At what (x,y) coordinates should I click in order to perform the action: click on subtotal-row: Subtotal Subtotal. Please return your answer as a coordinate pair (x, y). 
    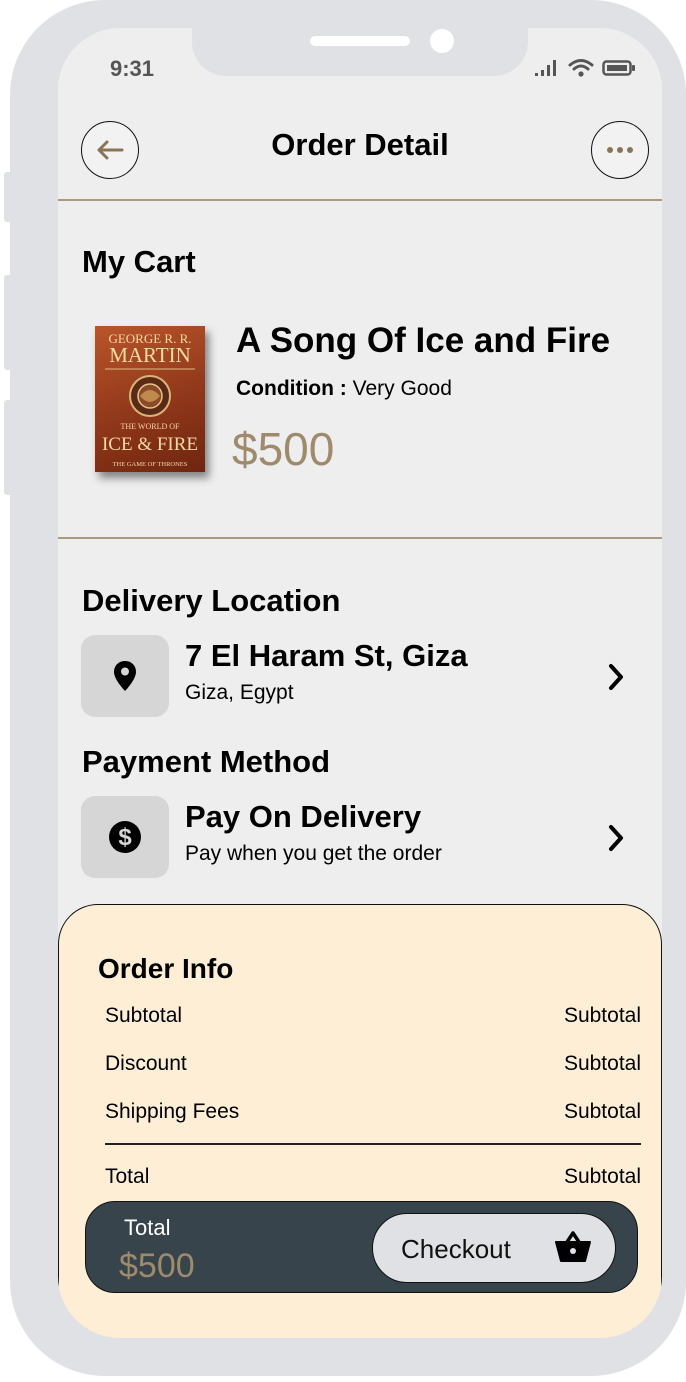
    Looking at the image, I should click on (373, 1016).